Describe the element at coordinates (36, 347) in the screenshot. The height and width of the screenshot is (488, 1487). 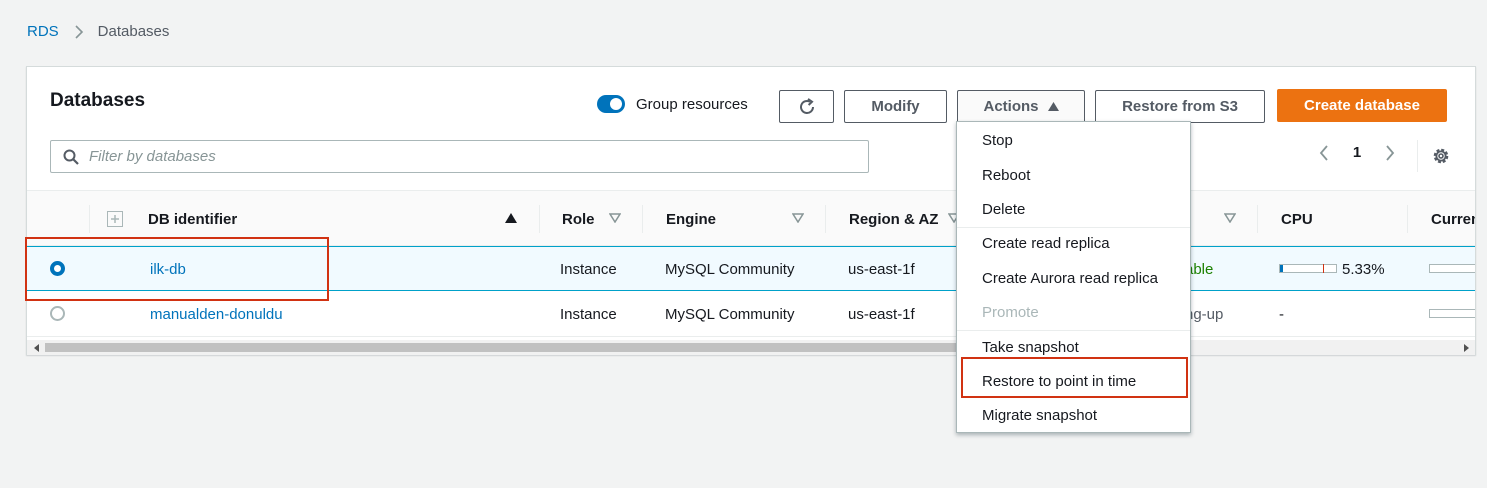
I see `scroll-left-icon` at that location.